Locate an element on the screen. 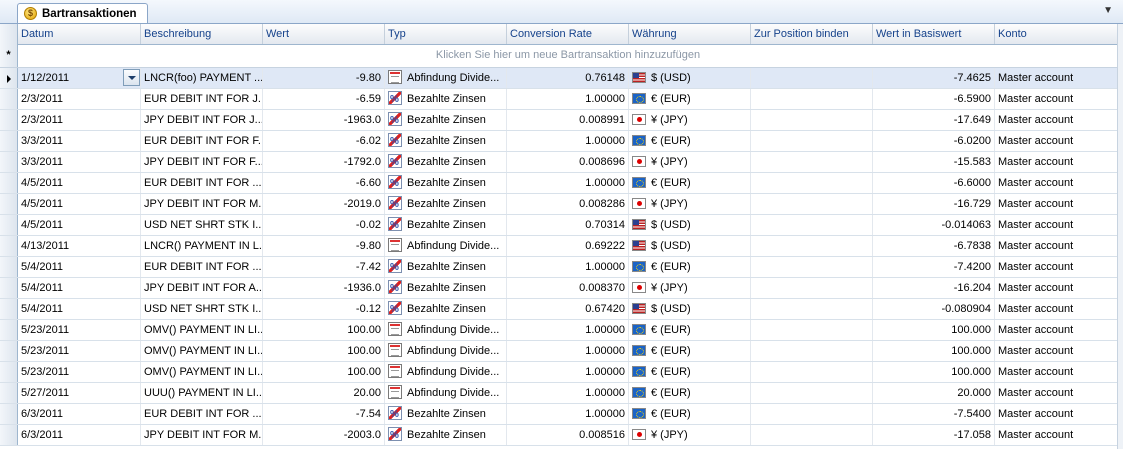  base-value-cell: -6.6000 is located at coordinates (934, 183).